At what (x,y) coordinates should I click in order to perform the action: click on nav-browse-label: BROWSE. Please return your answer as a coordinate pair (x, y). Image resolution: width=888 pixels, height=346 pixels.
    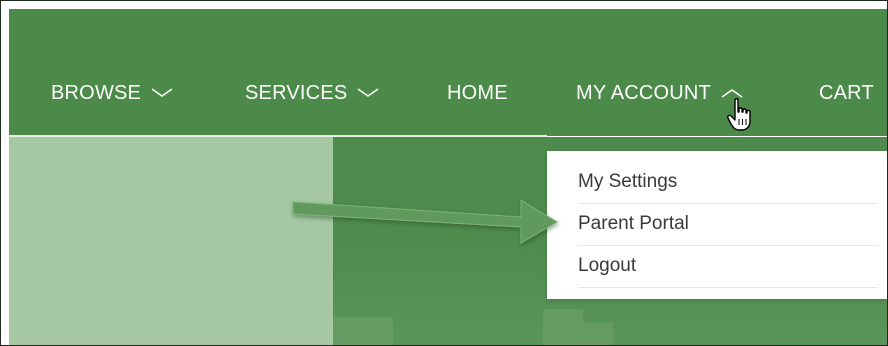
    Looking at the image, I should click on (96, 92).